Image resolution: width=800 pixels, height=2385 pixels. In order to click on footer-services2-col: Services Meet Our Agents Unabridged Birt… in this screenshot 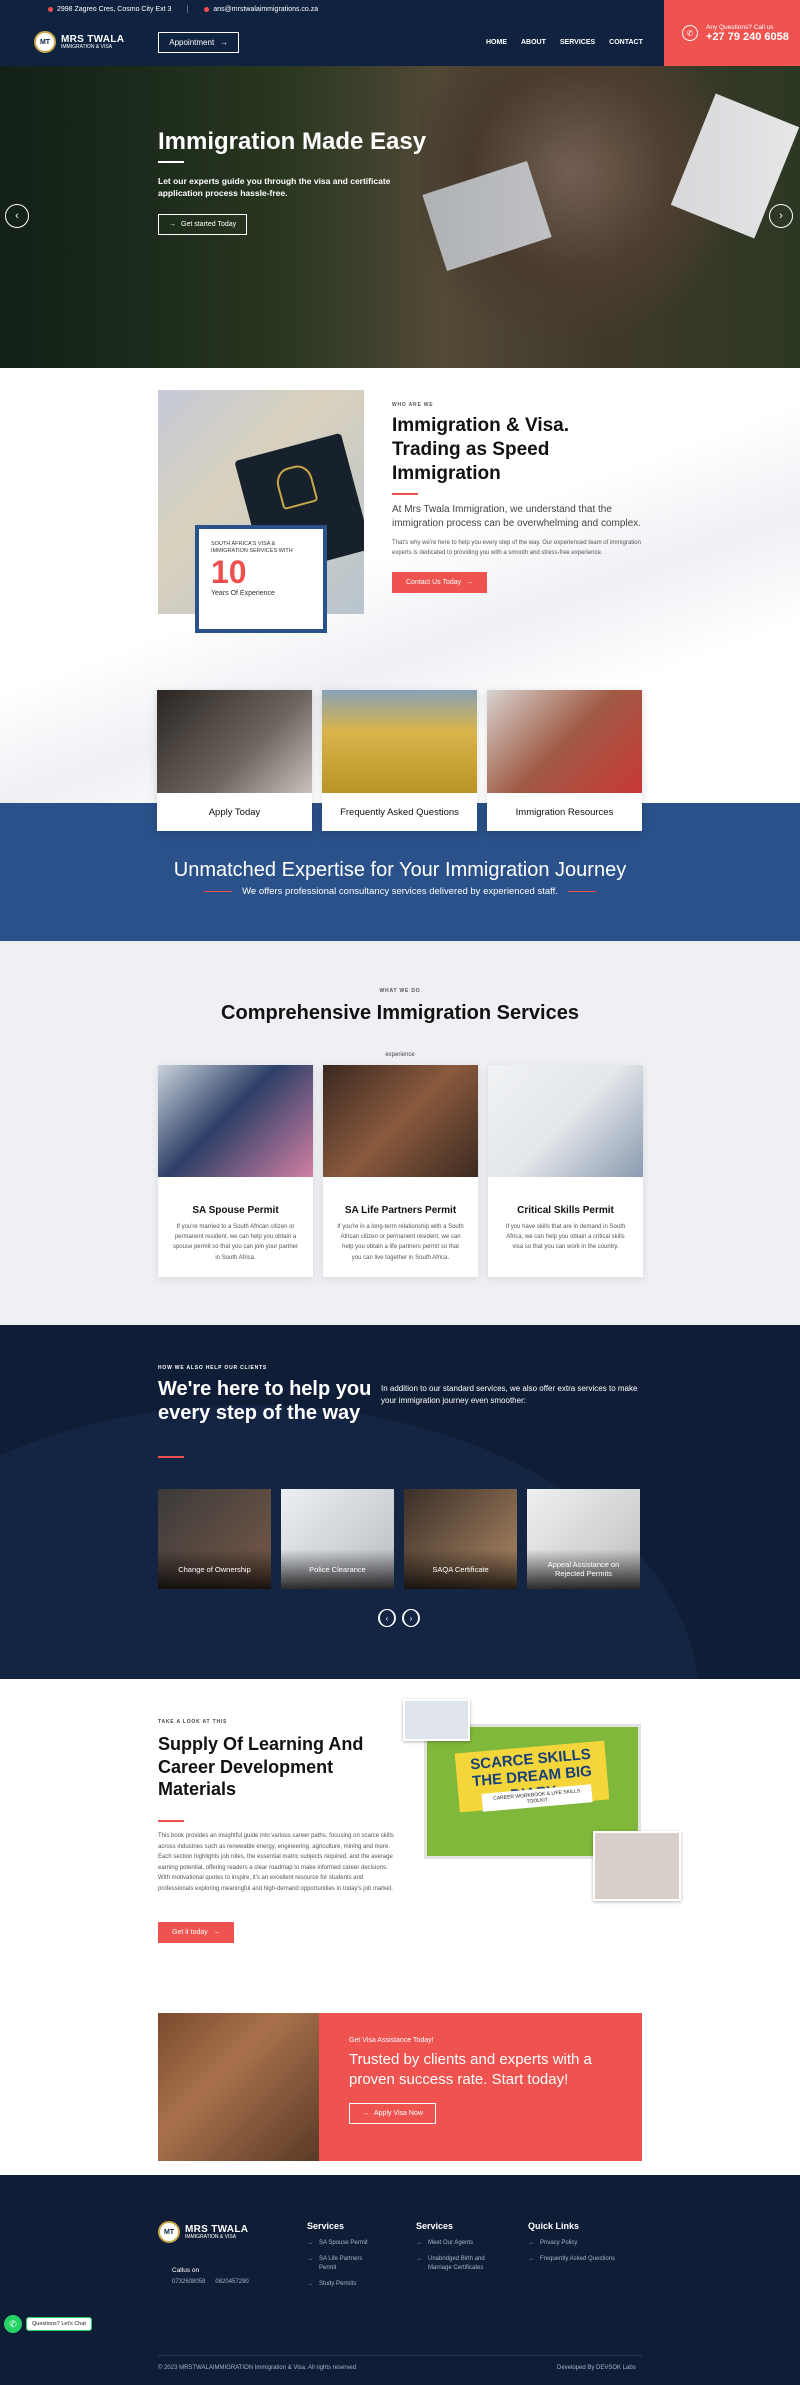, I will do `click(461, 2246)`.